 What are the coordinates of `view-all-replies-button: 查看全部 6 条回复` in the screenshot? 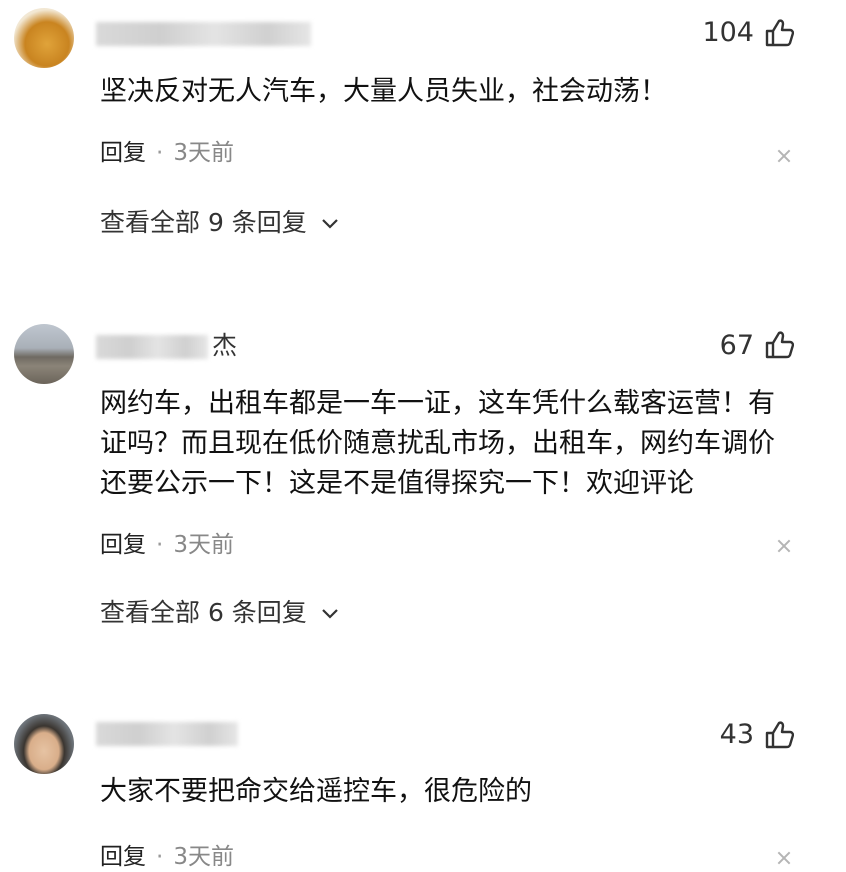 It's located at (219, 613).